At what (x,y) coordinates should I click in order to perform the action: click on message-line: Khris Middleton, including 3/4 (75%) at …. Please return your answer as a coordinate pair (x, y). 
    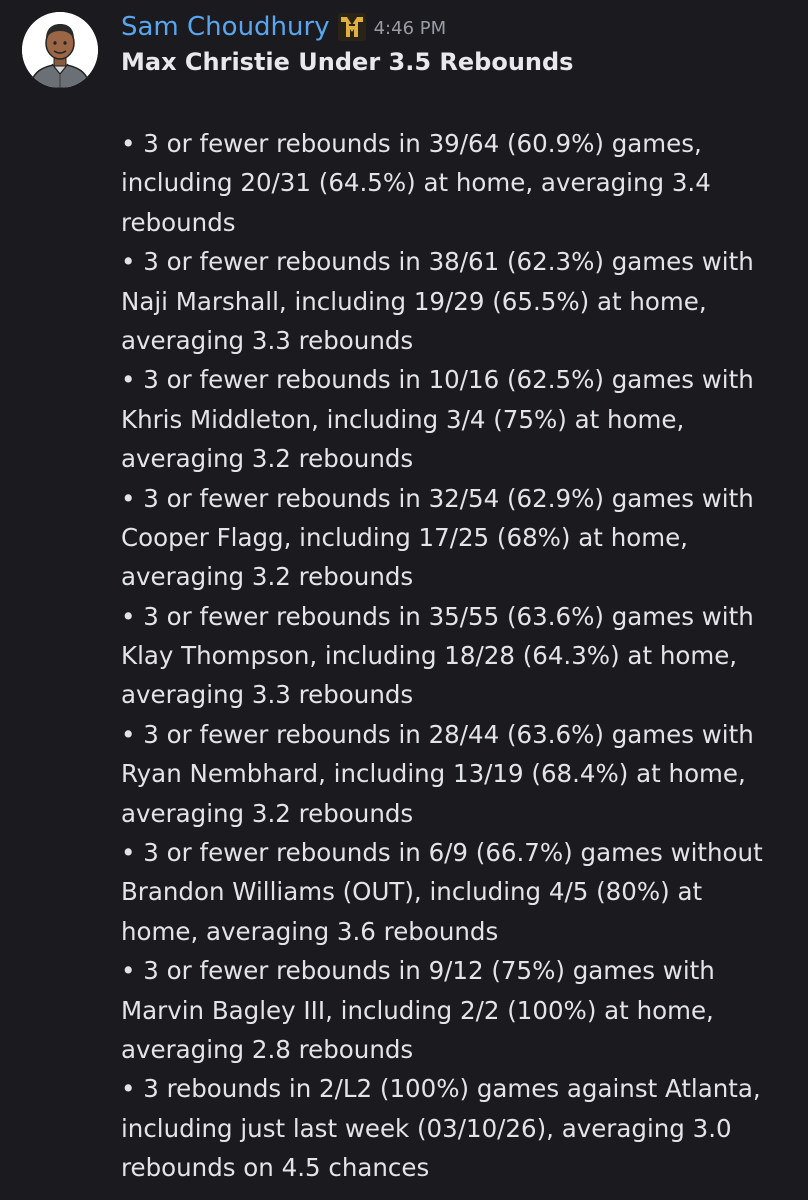
    Looking at the image, I should click on (403, 419).